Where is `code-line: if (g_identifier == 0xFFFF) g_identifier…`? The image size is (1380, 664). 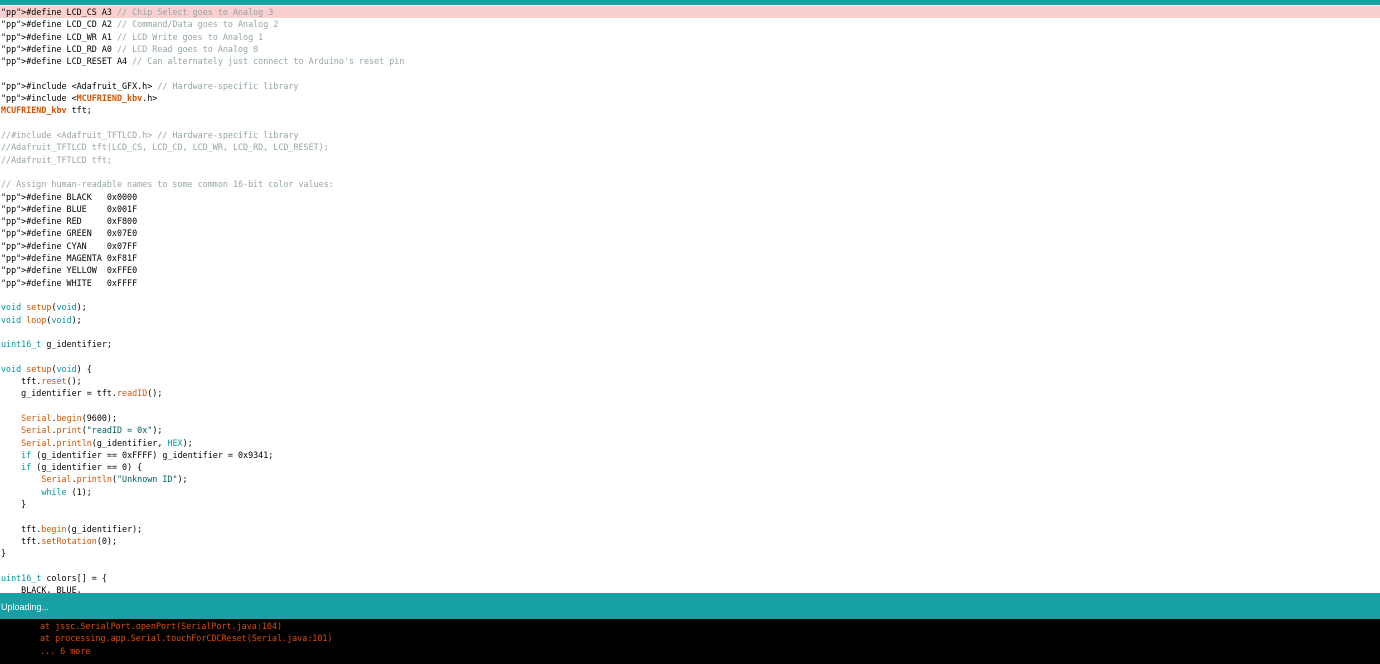 code-line: if (g_identifier == 0xFFFF) g_identifier… is located at coordinates (137, 455).